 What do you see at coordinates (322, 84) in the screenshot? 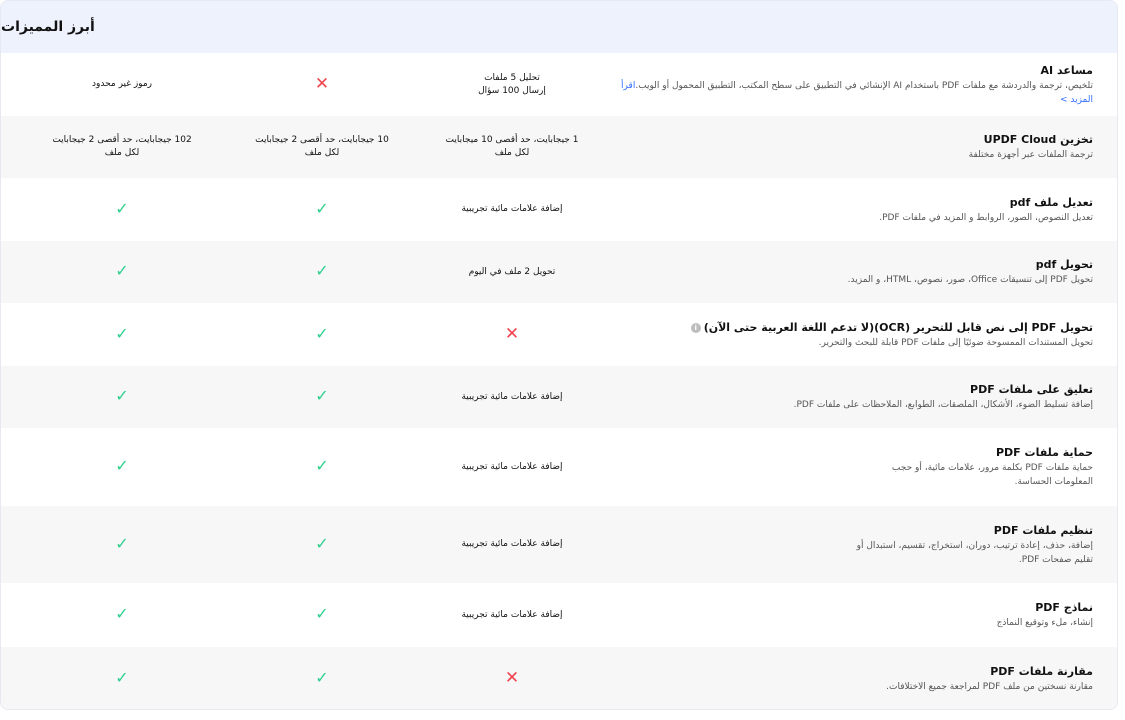
I see `standard-plan-cell: ✕` at bounding box center [322, 84].